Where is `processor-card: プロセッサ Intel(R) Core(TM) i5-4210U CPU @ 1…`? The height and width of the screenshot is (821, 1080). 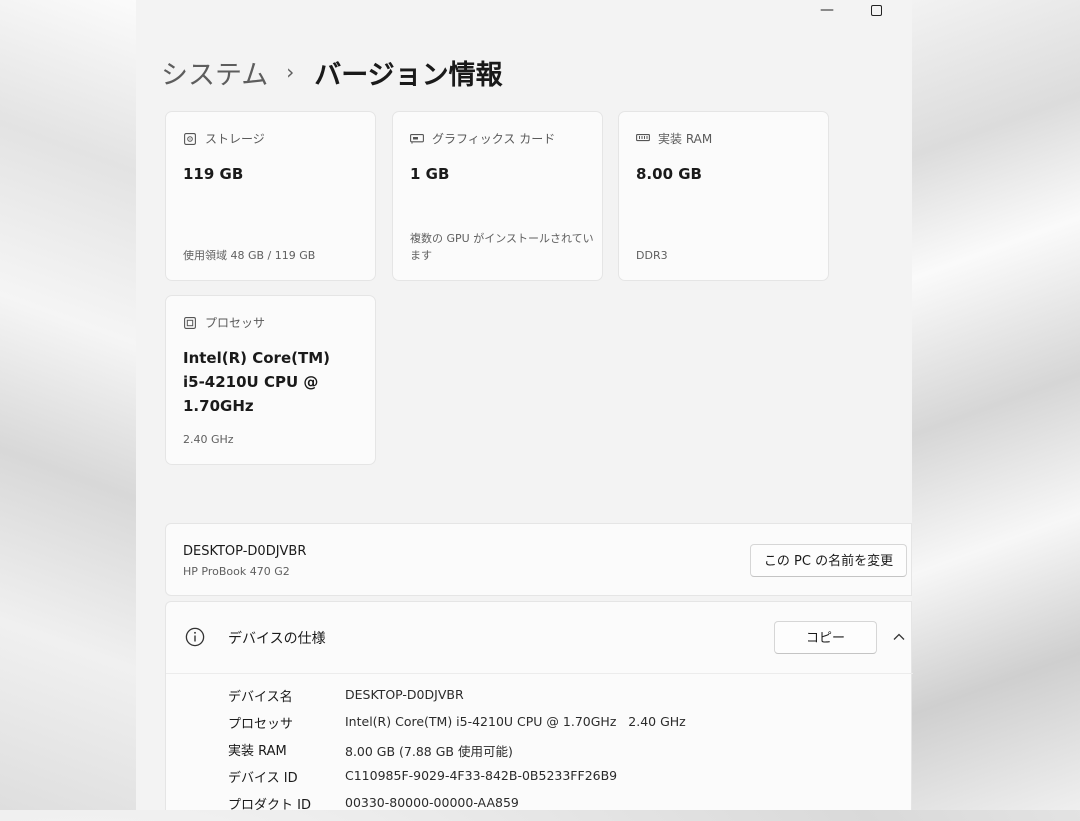 processor-card: プロセッサ Intel(R) Core(TM) i5-4210U CPU @ 1… is located at coordinates (270, 380).